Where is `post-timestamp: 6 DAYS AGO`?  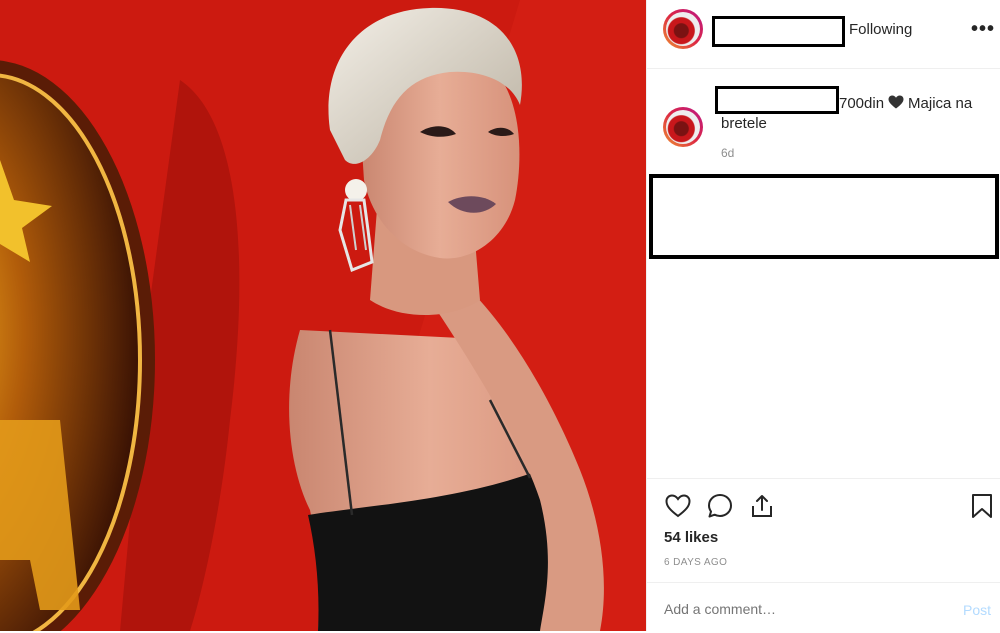 post-timestamp: 6 DAYS AGO is located at coordinates (696, 562).